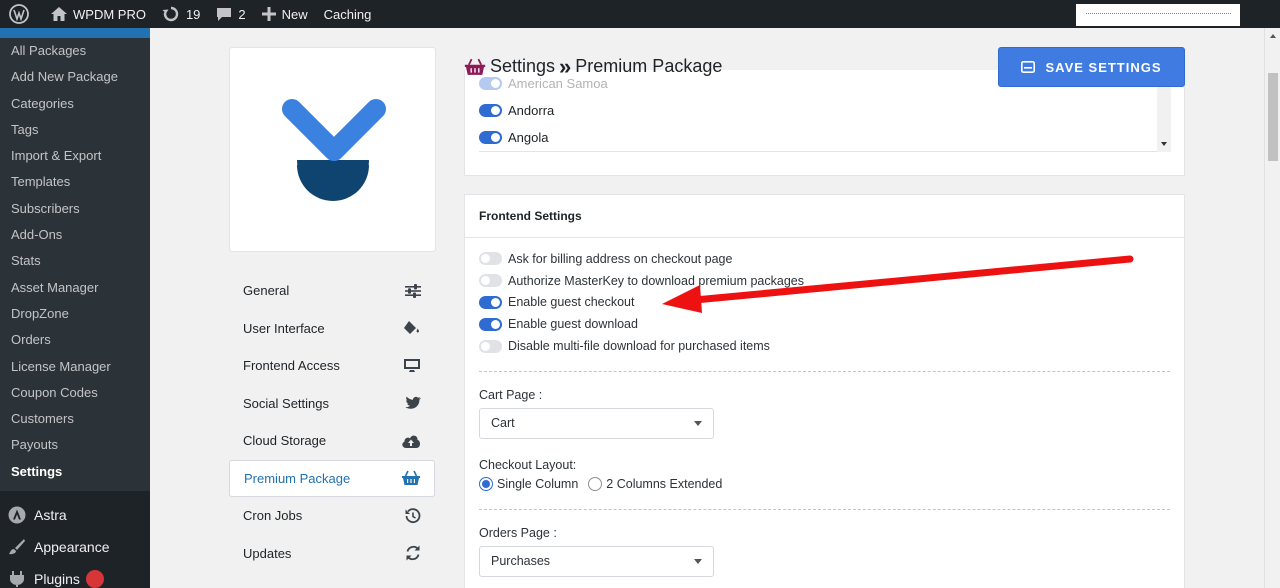 This screenshot has width=1280, height=588. Describe the element at coordinates (75, 209) in the screenshot. I see `submenu-item: Subscribers` at that location.